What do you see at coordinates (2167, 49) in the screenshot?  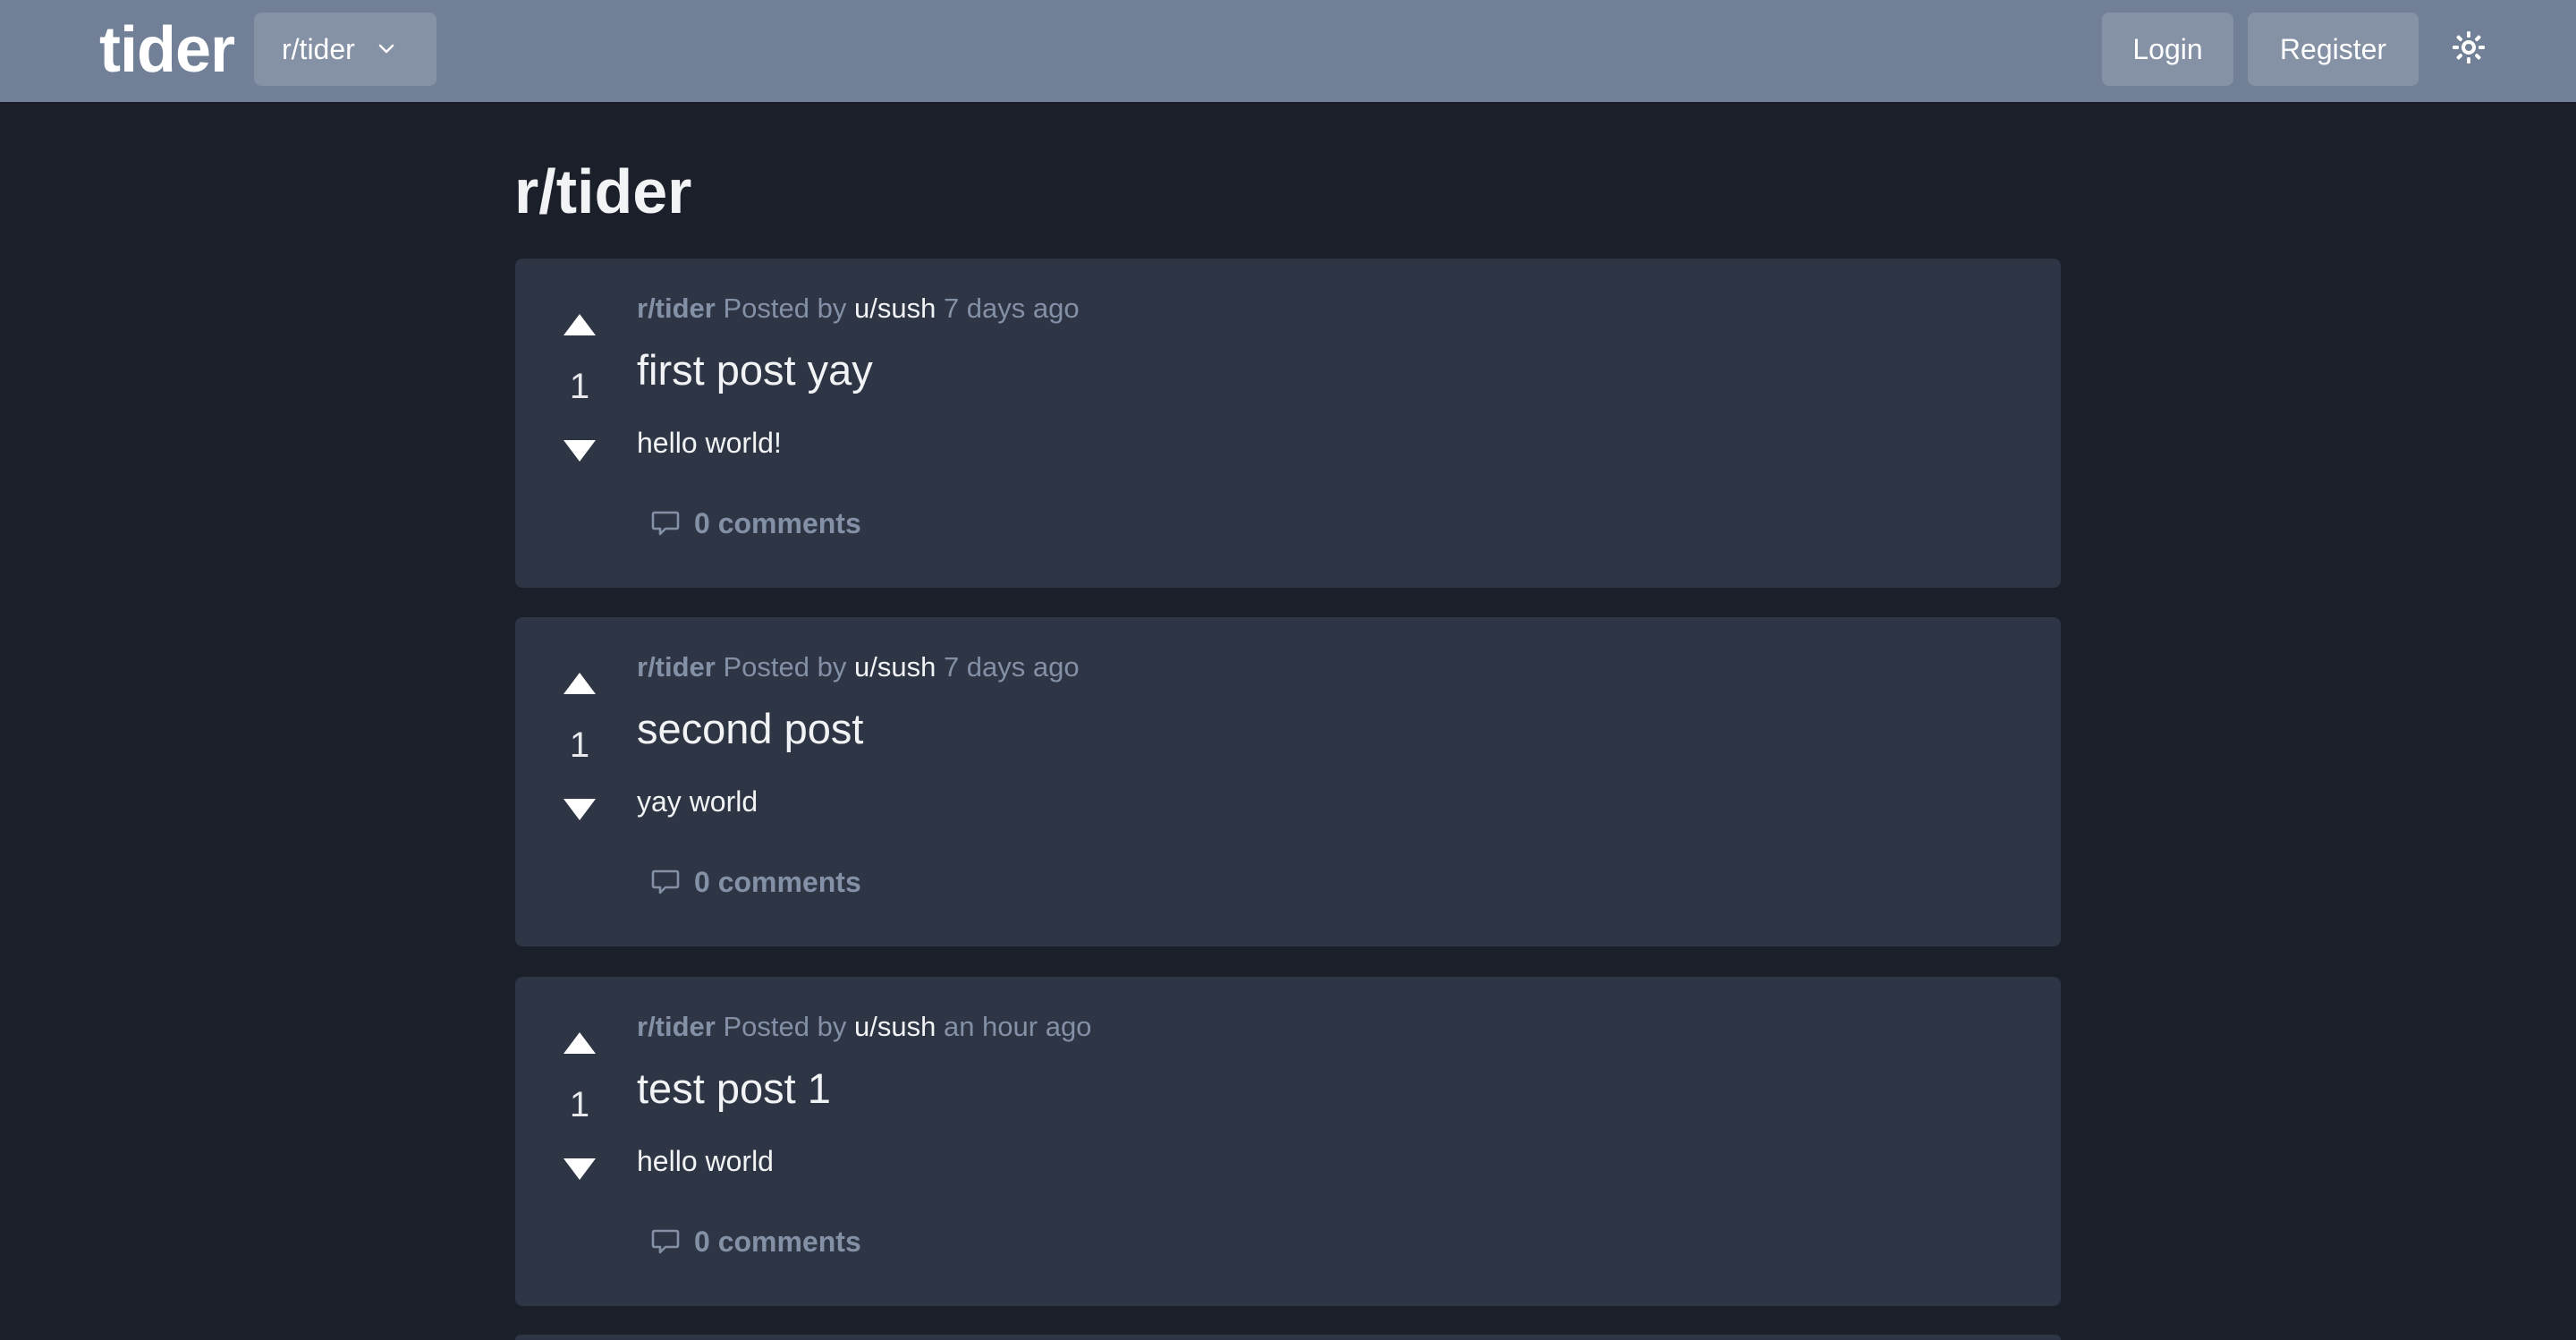 I see `login-button: Login` at bounding box center [2167, 49].